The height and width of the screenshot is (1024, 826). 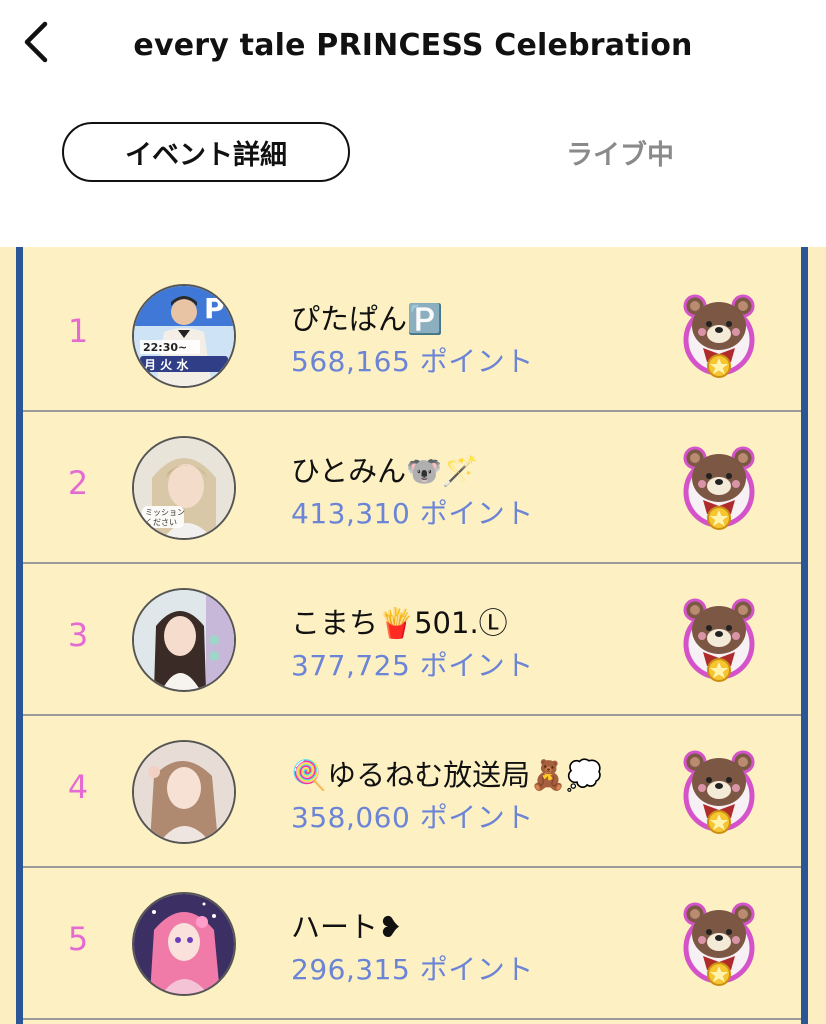 I want to click on rank-number: 3, so click(x=78, y=635).